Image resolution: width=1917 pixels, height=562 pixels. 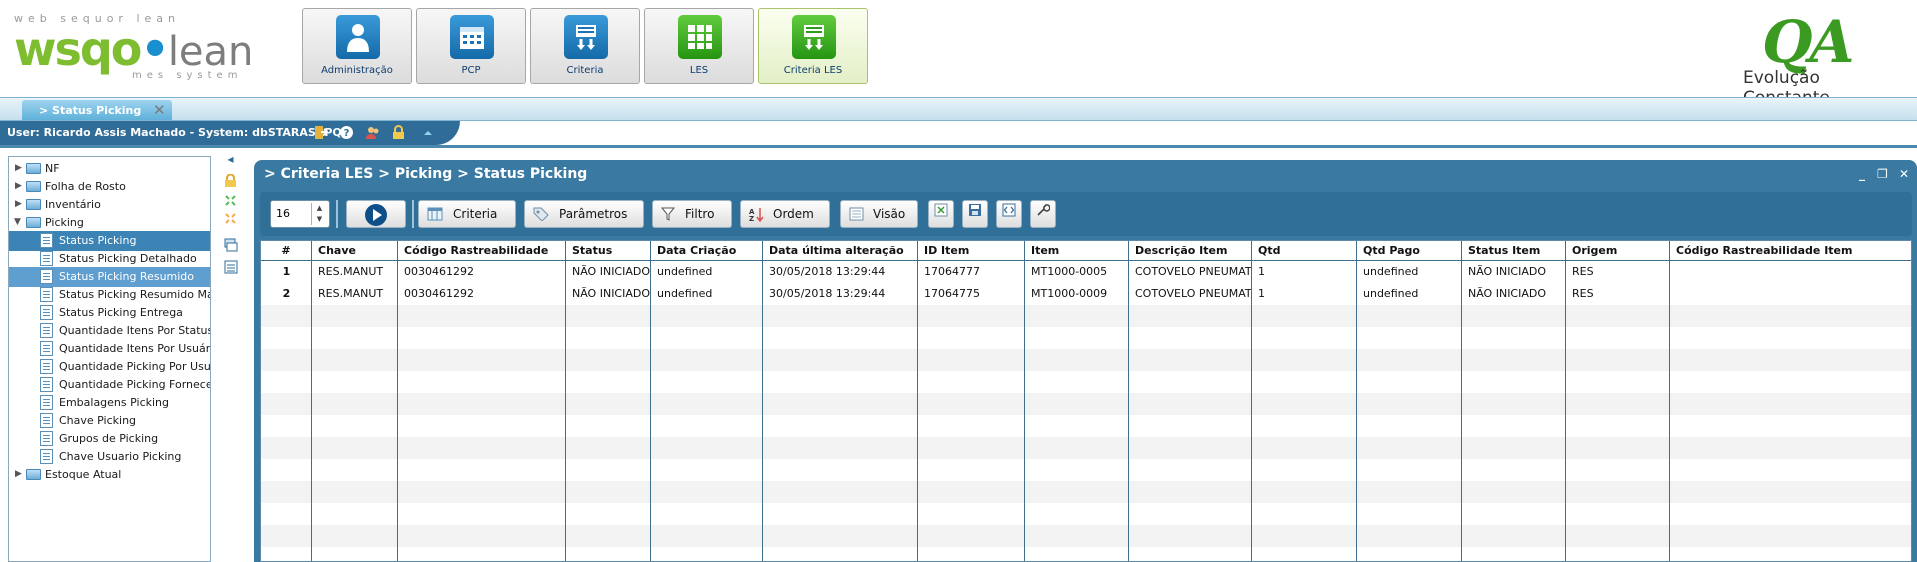 What do you see at coordinates (699, 46) in the screenshot?
I see `module-les: LES` at bounding box center [699, 46].